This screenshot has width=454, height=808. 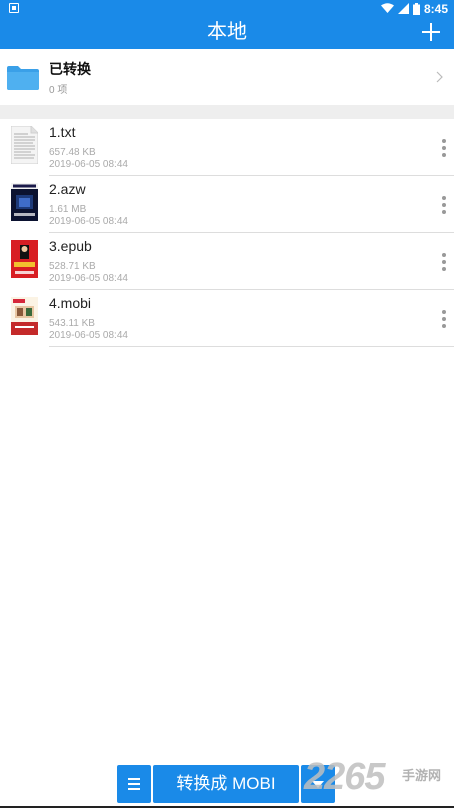 What do you see at coordinates (72, 323) in the screenshot?
I see `file-size: 543.11 KB` at bounding box center [72, 323].